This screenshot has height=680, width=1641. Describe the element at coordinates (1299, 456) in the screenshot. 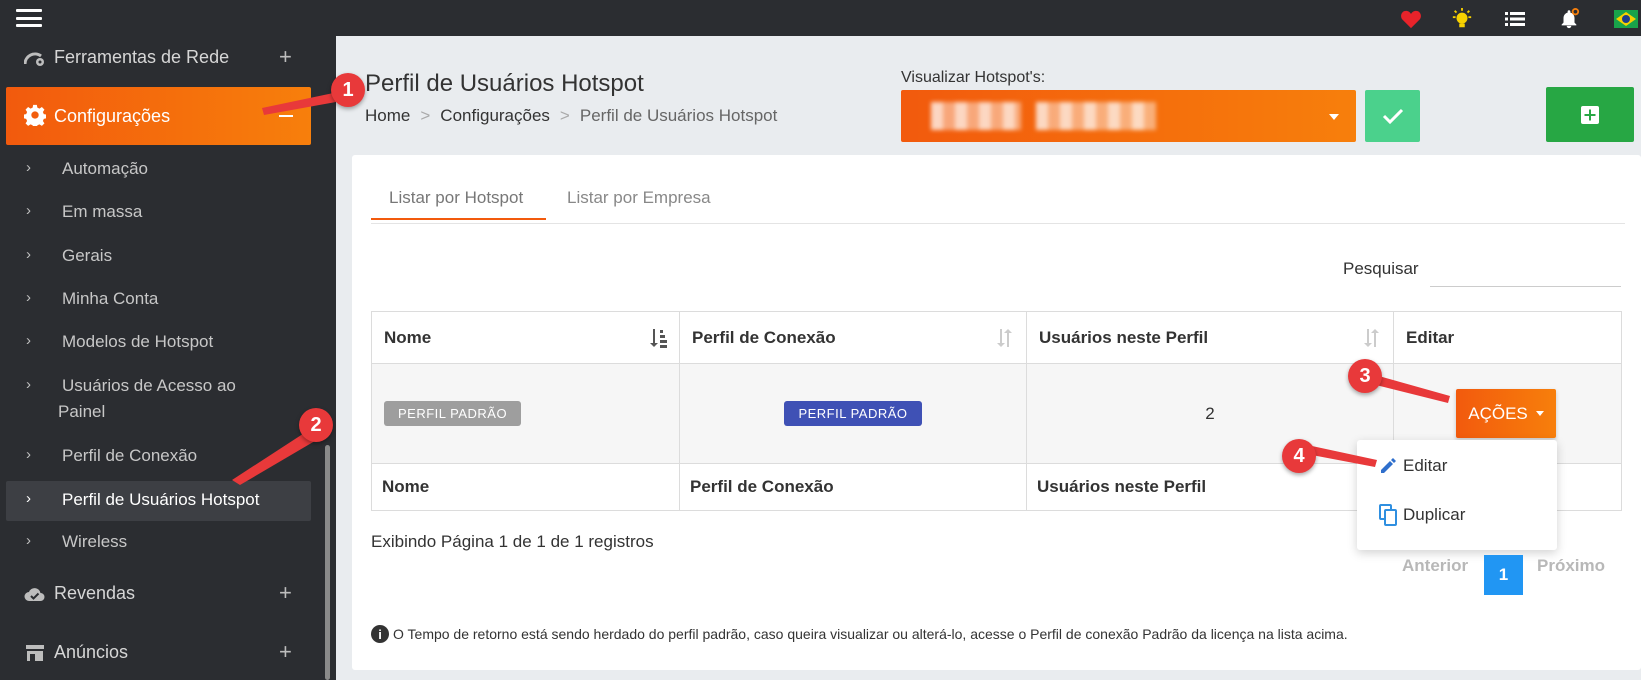

I see `annotation-marker-4: 4` at that location.